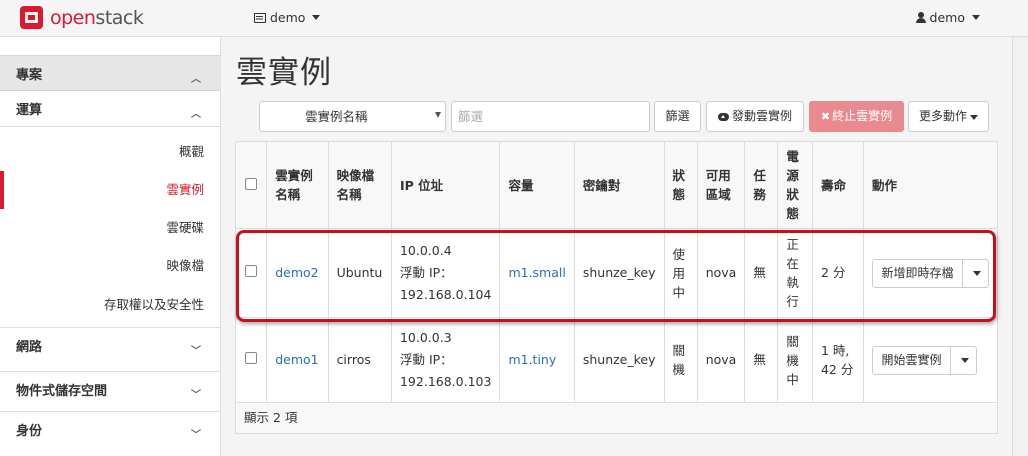  Describe the element at coordinates (856, 116) in the screenshot. I see `terminate-instance-button: ✖ 終止雲實例` at that location.